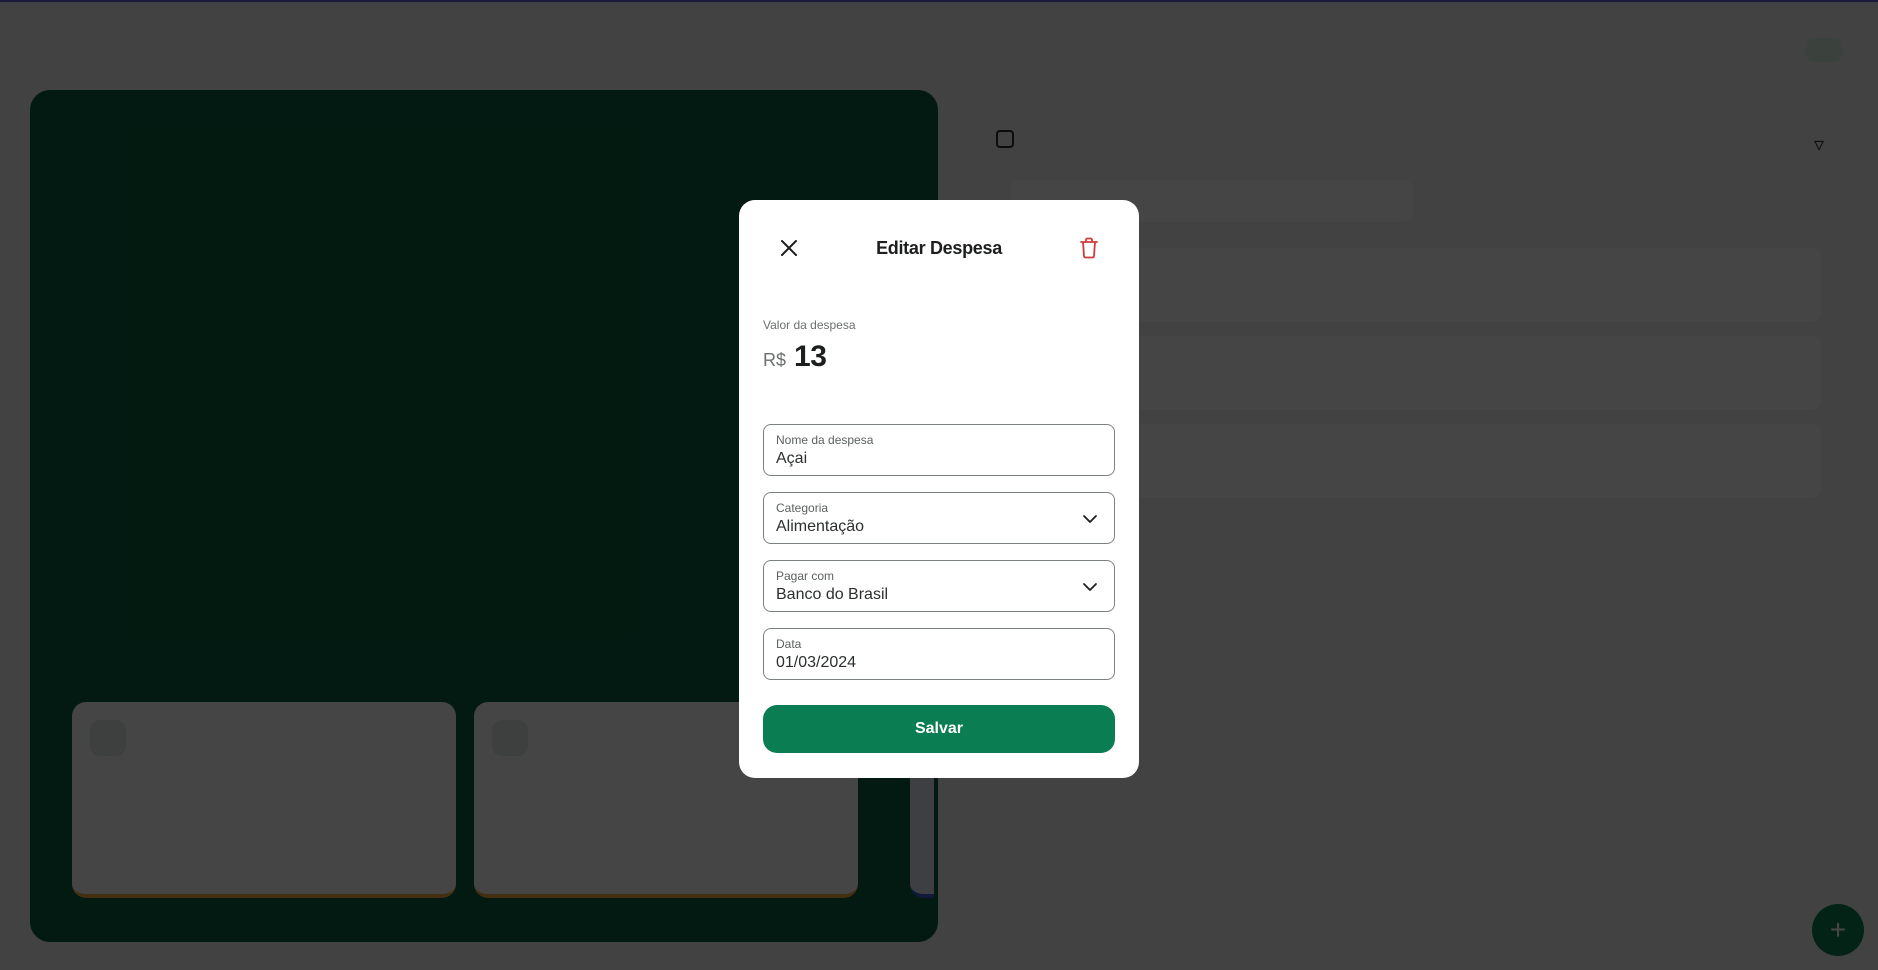 The width and height of the screenshot is (1878, 970). I want to click on field-value: Banco do Brasil, so click(832, 594).